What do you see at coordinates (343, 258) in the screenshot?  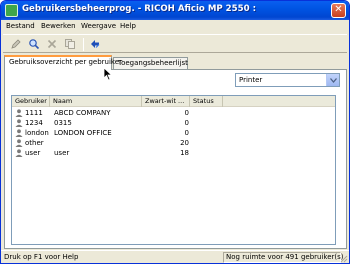 I see `resize-grip-icon` at bounding box center [343, 258].